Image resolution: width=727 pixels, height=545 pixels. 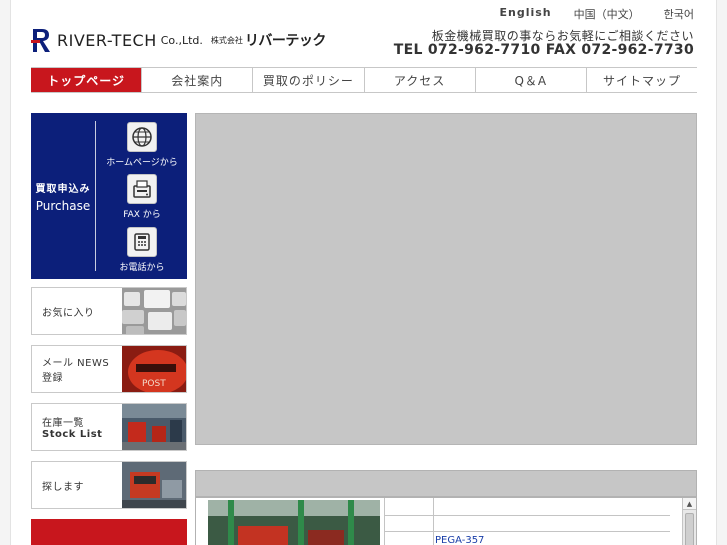 What do you see at coordinates (226, 40) in the screenshot?
I see `logo-jp-prefix: 株式会社` at bounding box center [226, 40].